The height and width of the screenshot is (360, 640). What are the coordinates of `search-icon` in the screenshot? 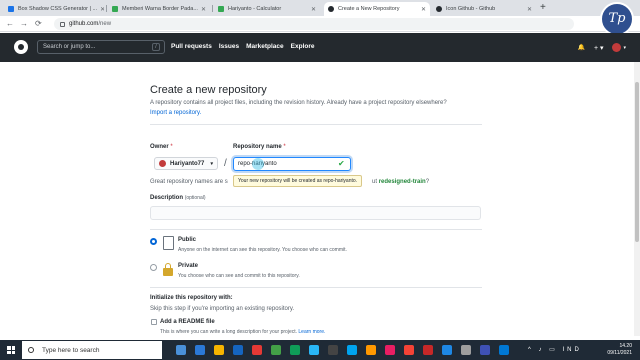 It's located at (31, 350).